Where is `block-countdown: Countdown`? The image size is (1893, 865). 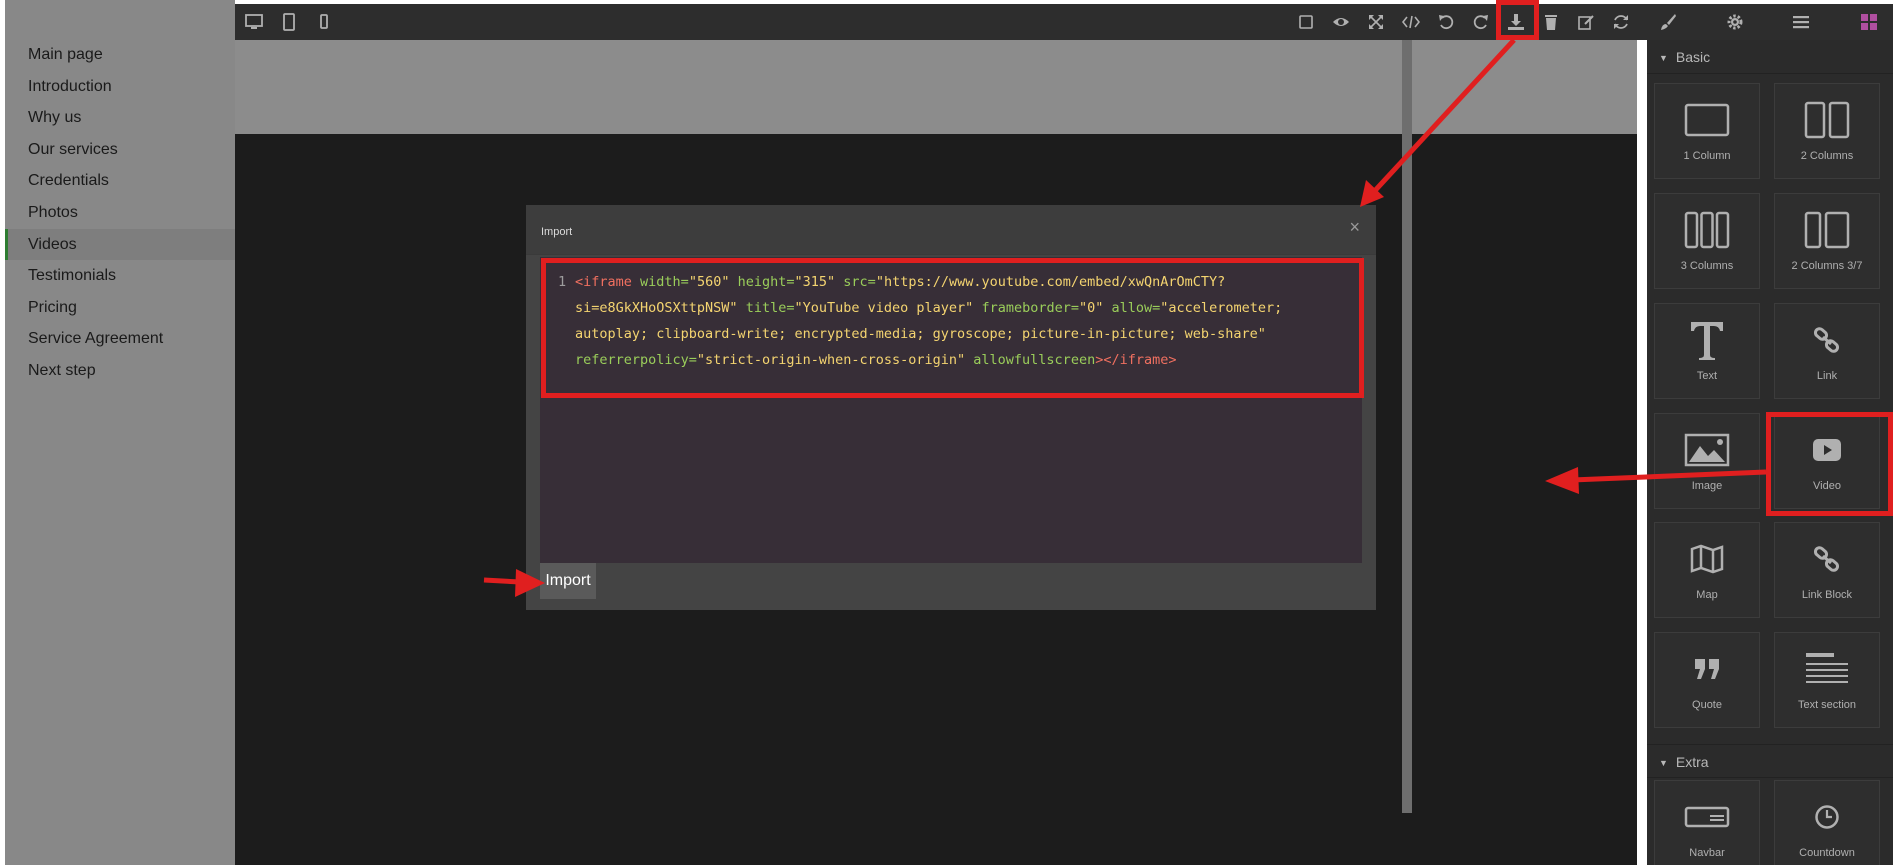 block-countdown: Countdown is located at coordinates (1827, 822).